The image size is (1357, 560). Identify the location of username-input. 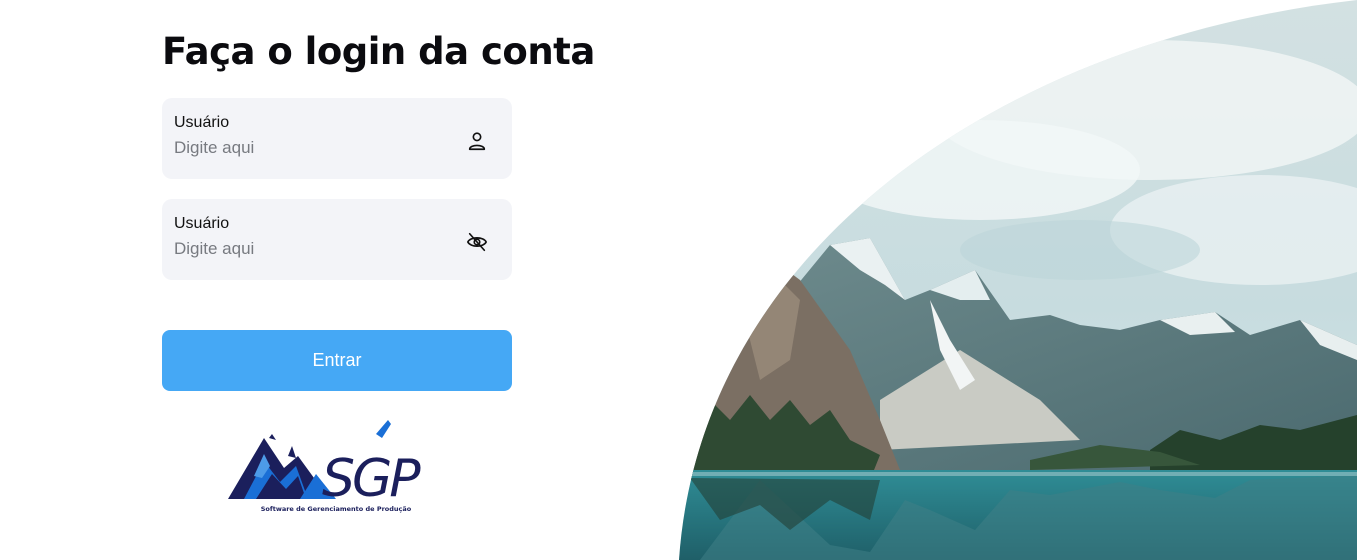
(309, 148).